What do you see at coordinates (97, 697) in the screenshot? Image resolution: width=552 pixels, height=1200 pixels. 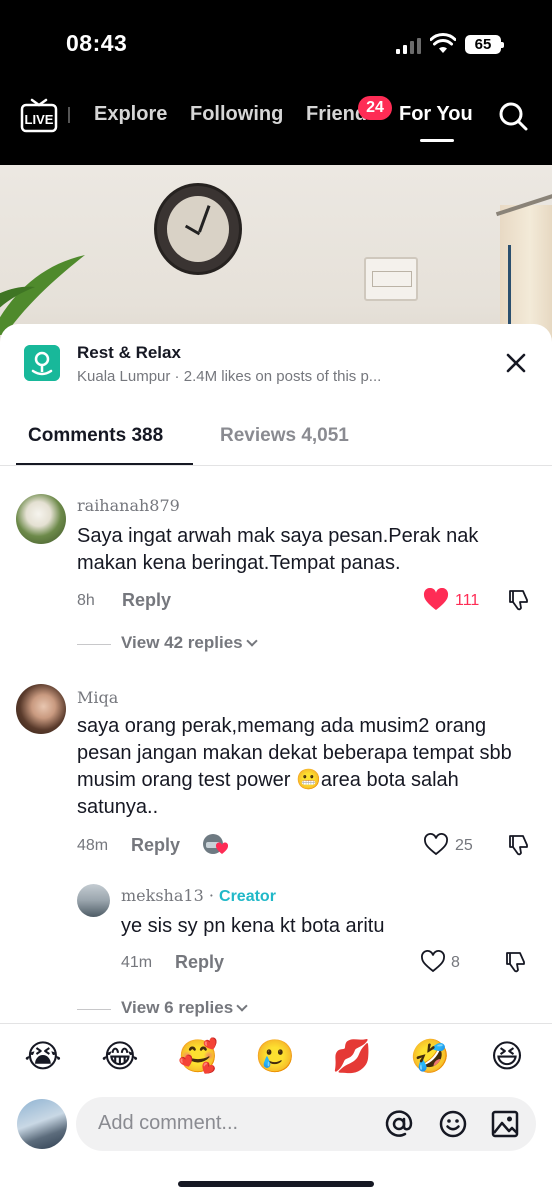 I see `comment-username: Miqa` at bounding box center [97, 697].